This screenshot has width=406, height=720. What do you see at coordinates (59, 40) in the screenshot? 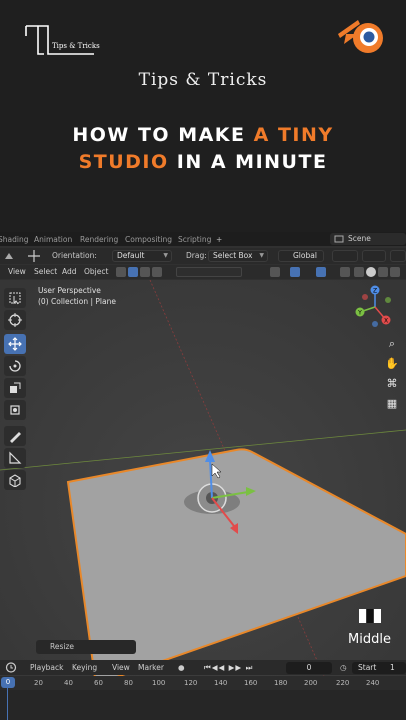
I see `channel-logo-icon` at bounding box center [59, 40].